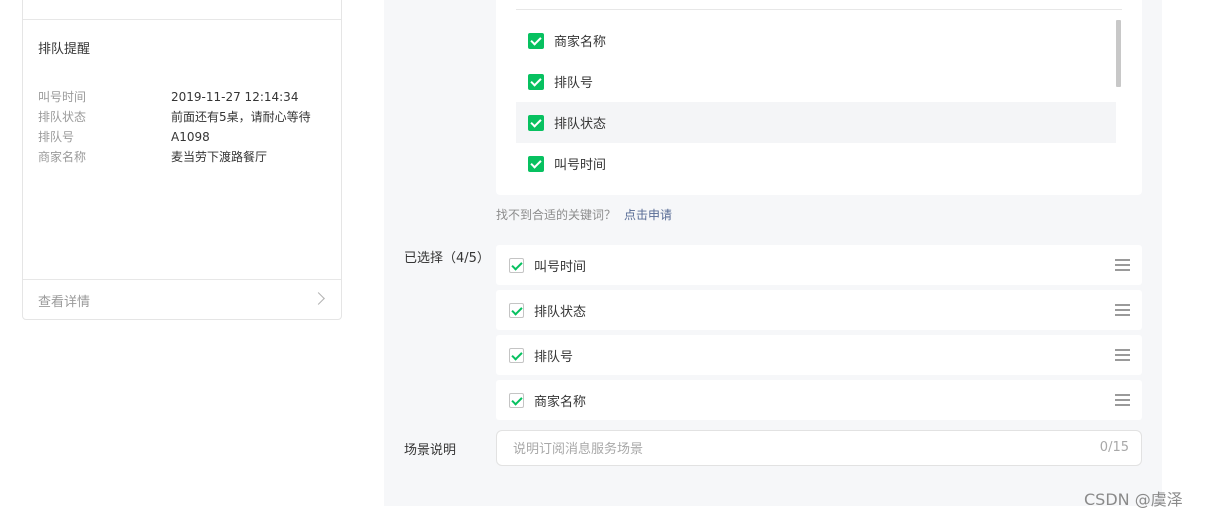 This screenshot has width=1211, height=514. What do you see at coordinates (816, 122) in the screenshot?
I see `keyword-option: 排队状态` at bounding box center [816, 122].